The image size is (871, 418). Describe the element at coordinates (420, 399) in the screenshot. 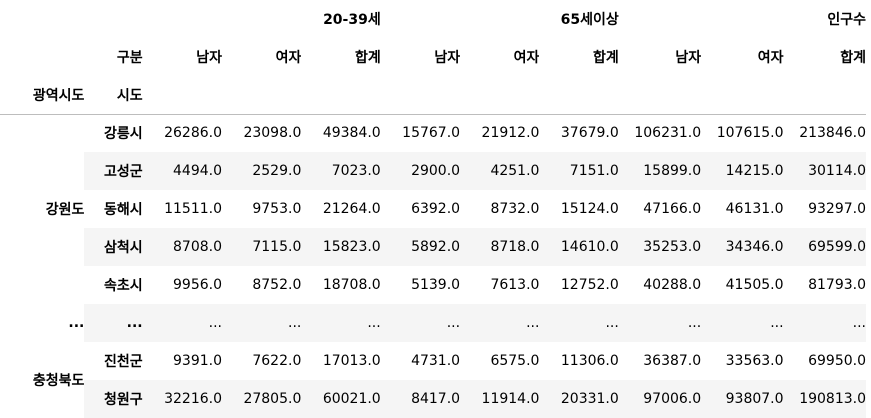

I see `table-cell: 8417.0` at that location.